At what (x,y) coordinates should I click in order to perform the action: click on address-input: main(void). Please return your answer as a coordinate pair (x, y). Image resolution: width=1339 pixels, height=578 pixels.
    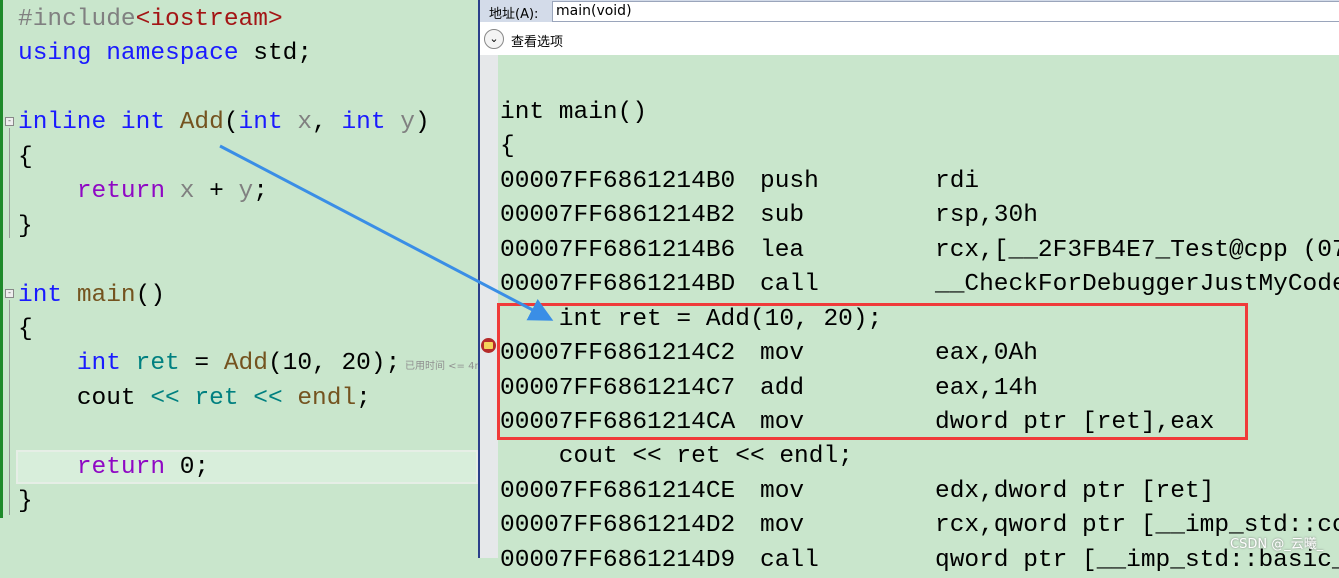
    Looking at the image, I should click on (945, 11).